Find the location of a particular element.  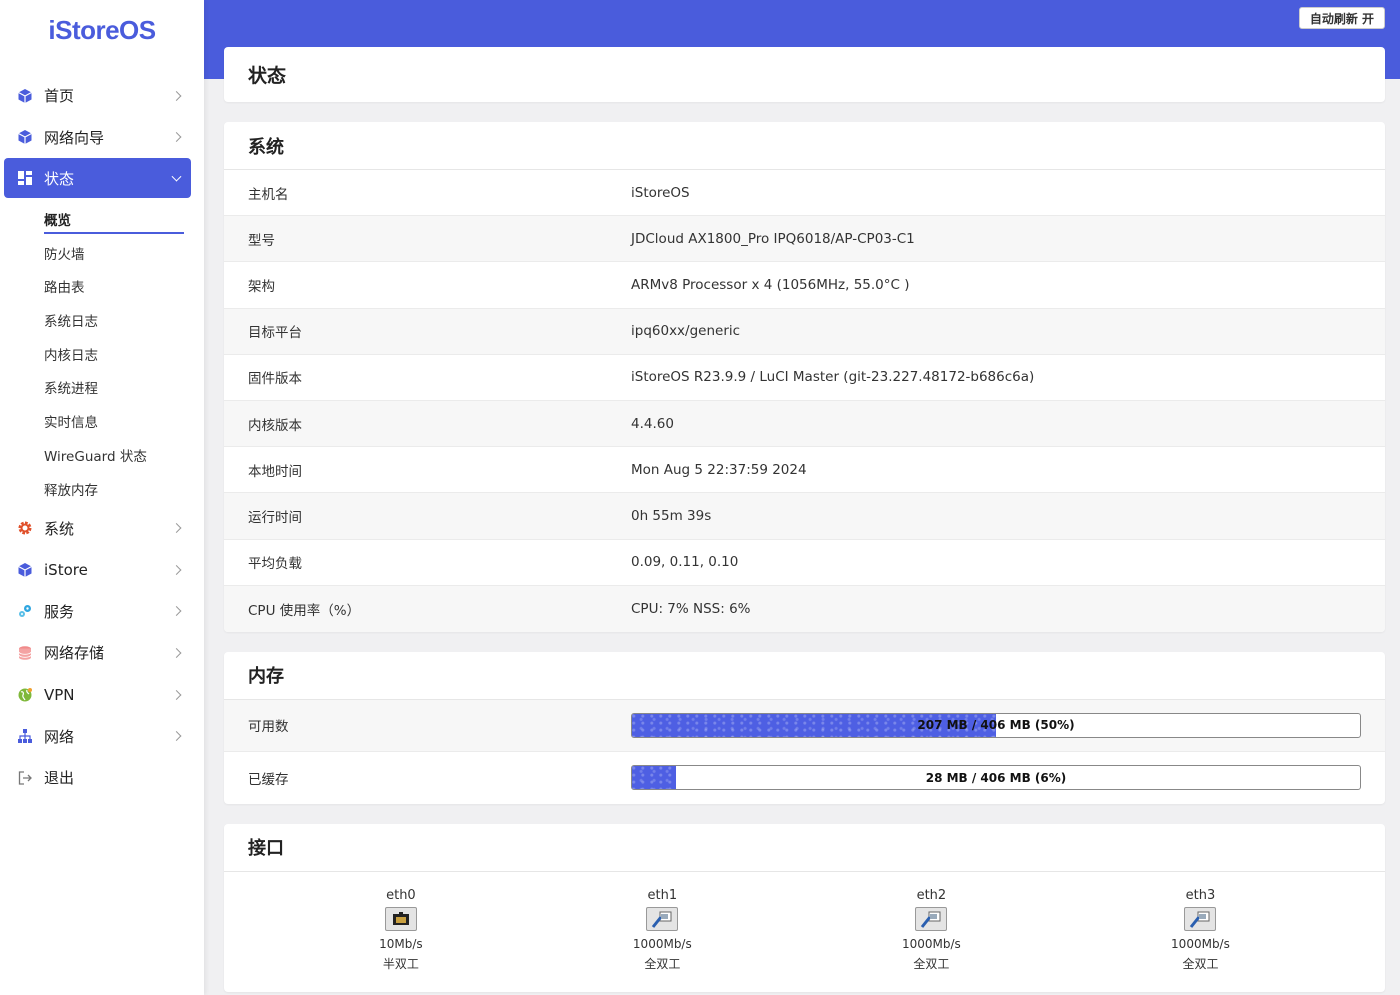

row-value: JDCloud AX1800_Pro IPQ6018/AP-CP03-C1 is located at coordinates (773, 238).